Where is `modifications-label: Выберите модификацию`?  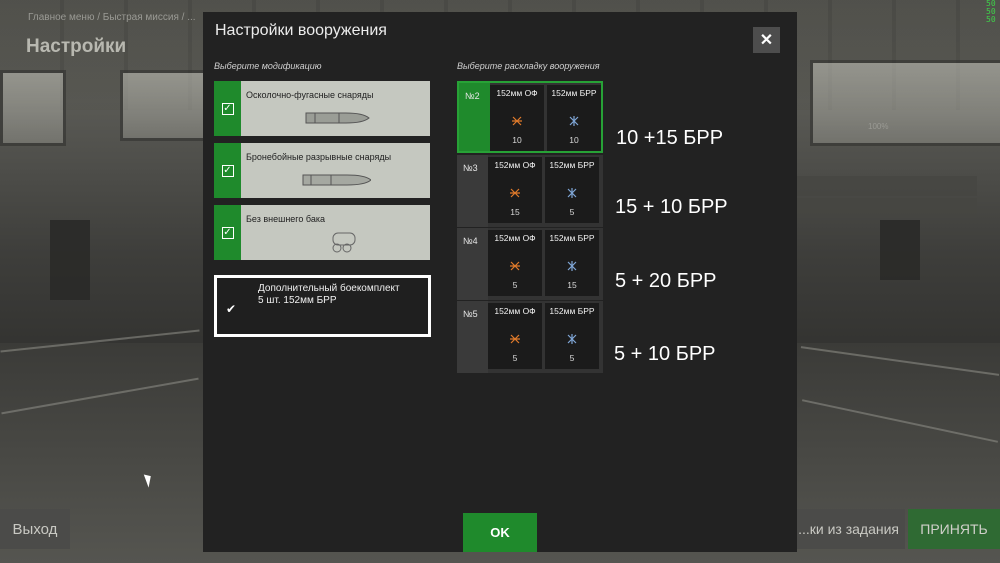
modifications-label: Выберите модификацию is located at coordinates (268, 66).